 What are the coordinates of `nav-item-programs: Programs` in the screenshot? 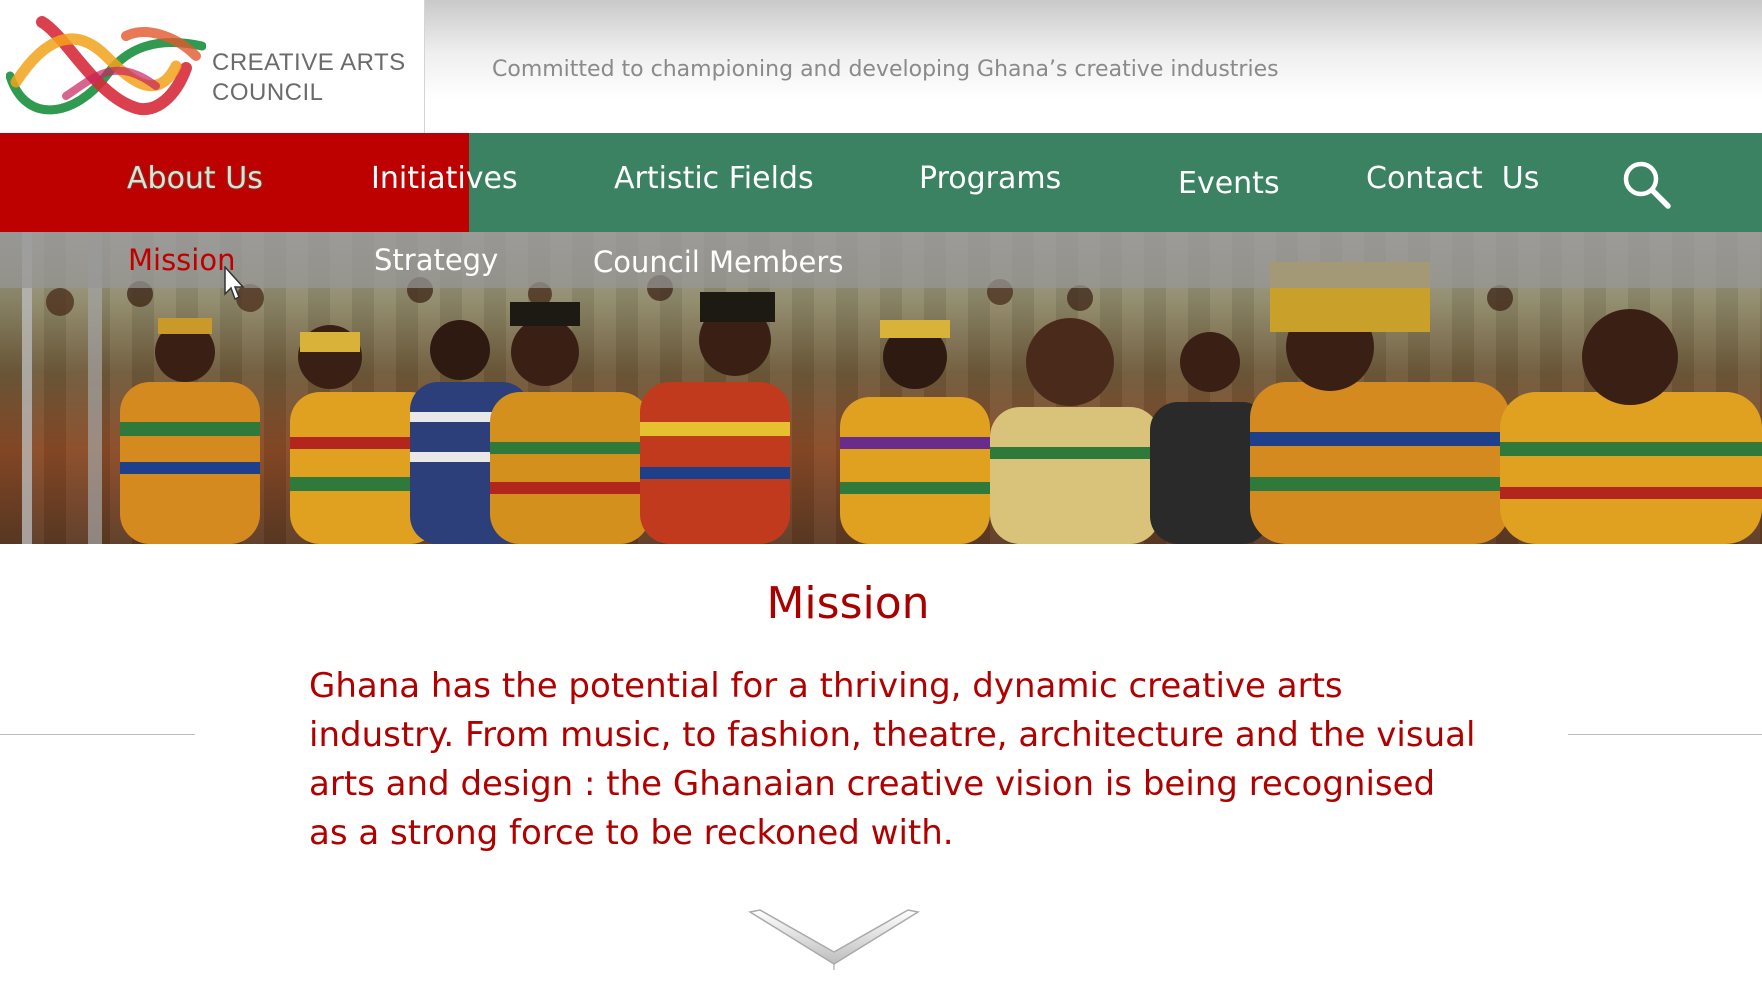 It's located at (990, 178).